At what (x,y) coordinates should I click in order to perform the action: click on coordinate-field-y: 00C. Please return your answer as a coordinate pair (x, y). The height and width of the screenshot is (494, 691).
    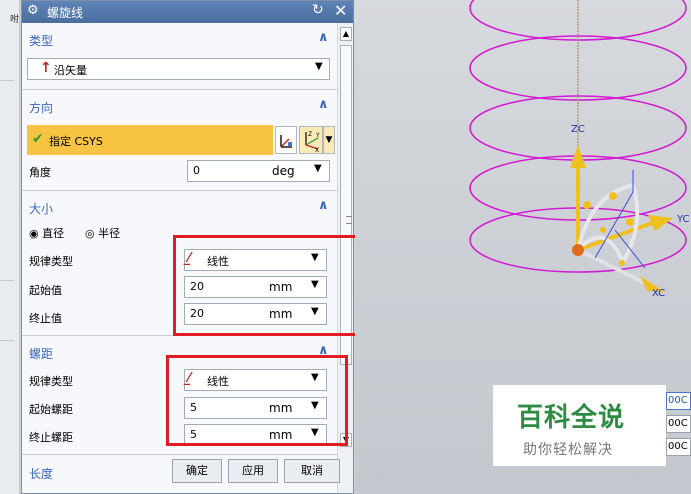
    Looking at the image, I should click on (678, 424).